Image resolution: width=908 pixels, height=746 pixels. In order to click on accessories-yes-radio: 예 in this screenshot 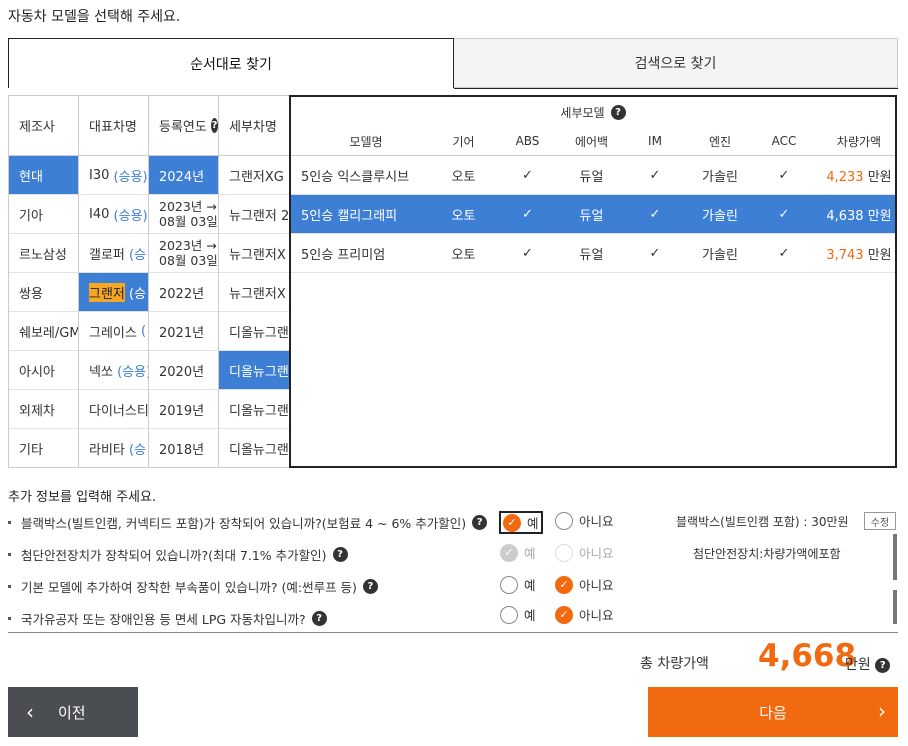, I will do `click(518, 584)`.